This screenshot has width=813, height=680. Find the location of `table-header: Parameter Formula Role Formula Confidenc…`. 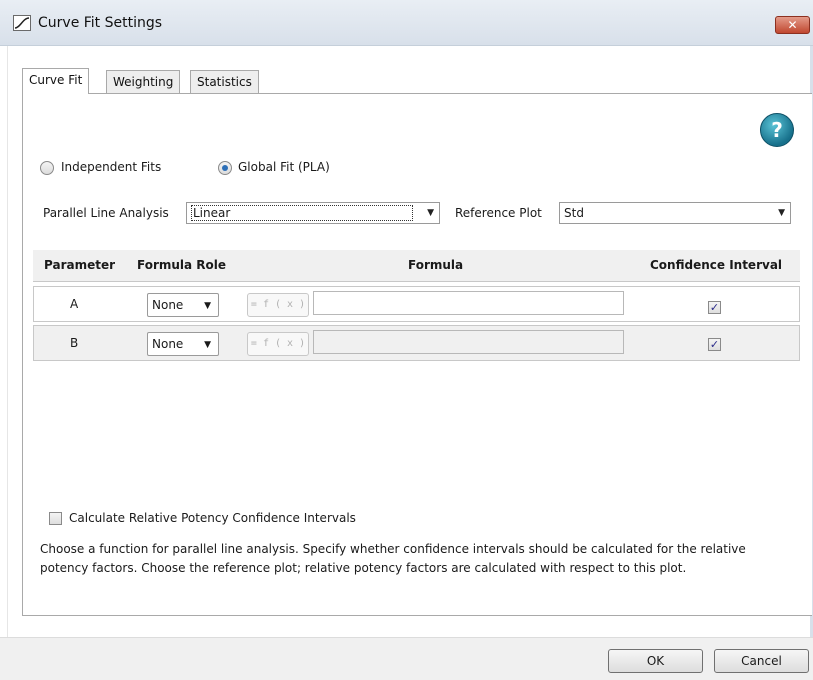

table-header: Parameter Formula Role Formula Confidenc… is located at coordinates (416, 266).